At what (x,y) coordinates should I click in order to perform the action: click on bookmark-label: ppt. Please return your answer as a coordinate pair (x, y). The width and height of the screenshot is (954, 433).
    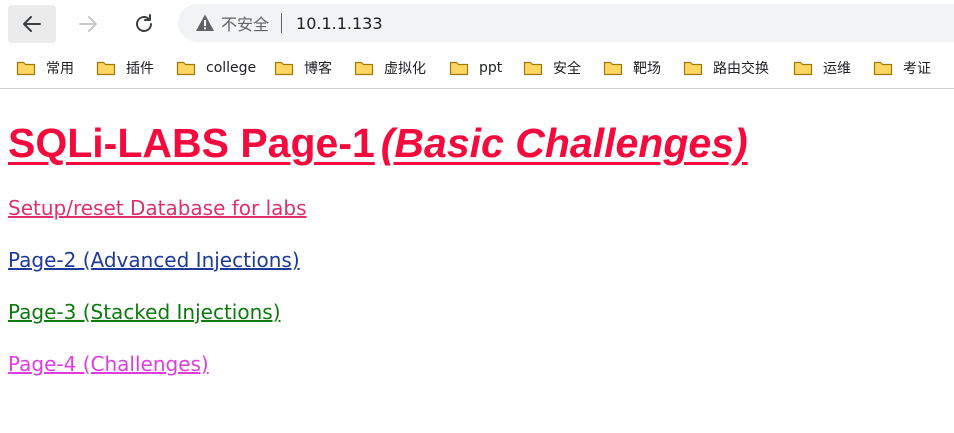
    Looking at the image, I should click on (491, 68).